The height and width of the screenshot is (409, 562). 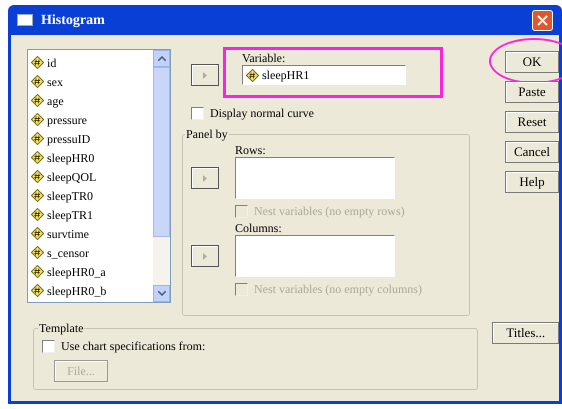 I want to click on variable-list-item: sleepTR1, so click(x=70, y=214).